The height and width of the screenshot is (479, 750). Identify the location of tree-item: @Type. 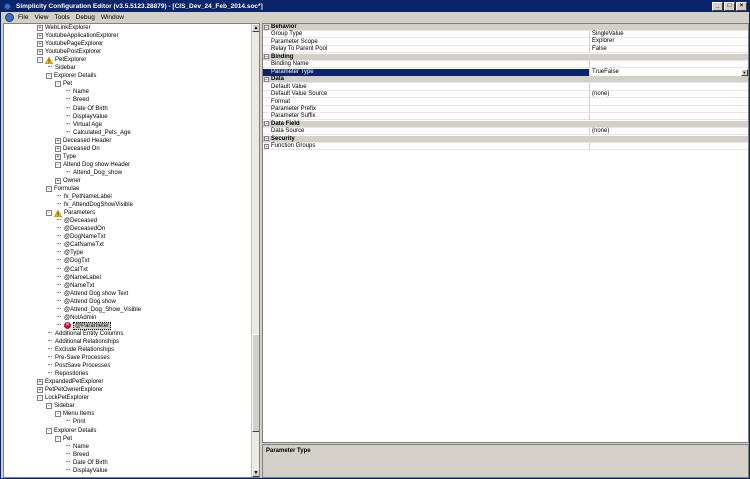
(69, 253).